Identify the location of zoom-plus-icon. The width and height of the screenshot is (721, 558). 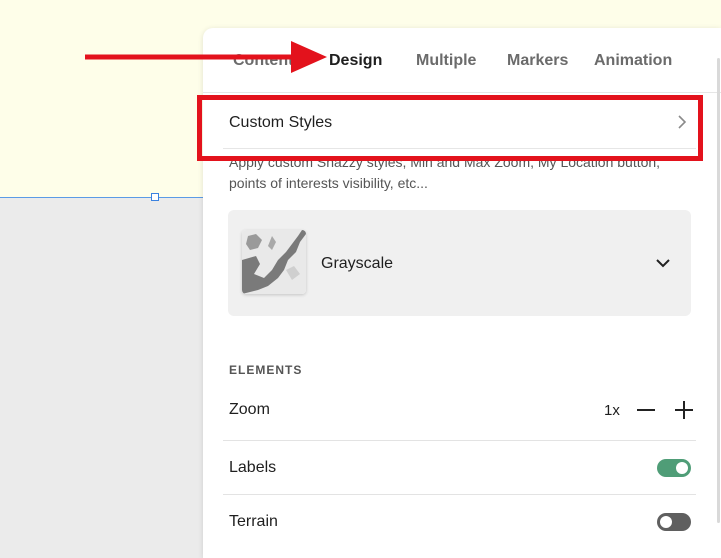
(684, 410).